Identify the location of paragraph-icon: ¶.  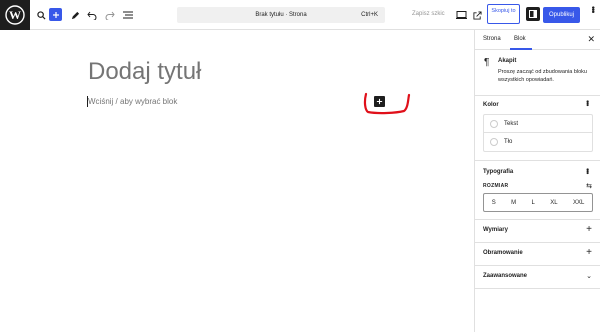
(487, 62).